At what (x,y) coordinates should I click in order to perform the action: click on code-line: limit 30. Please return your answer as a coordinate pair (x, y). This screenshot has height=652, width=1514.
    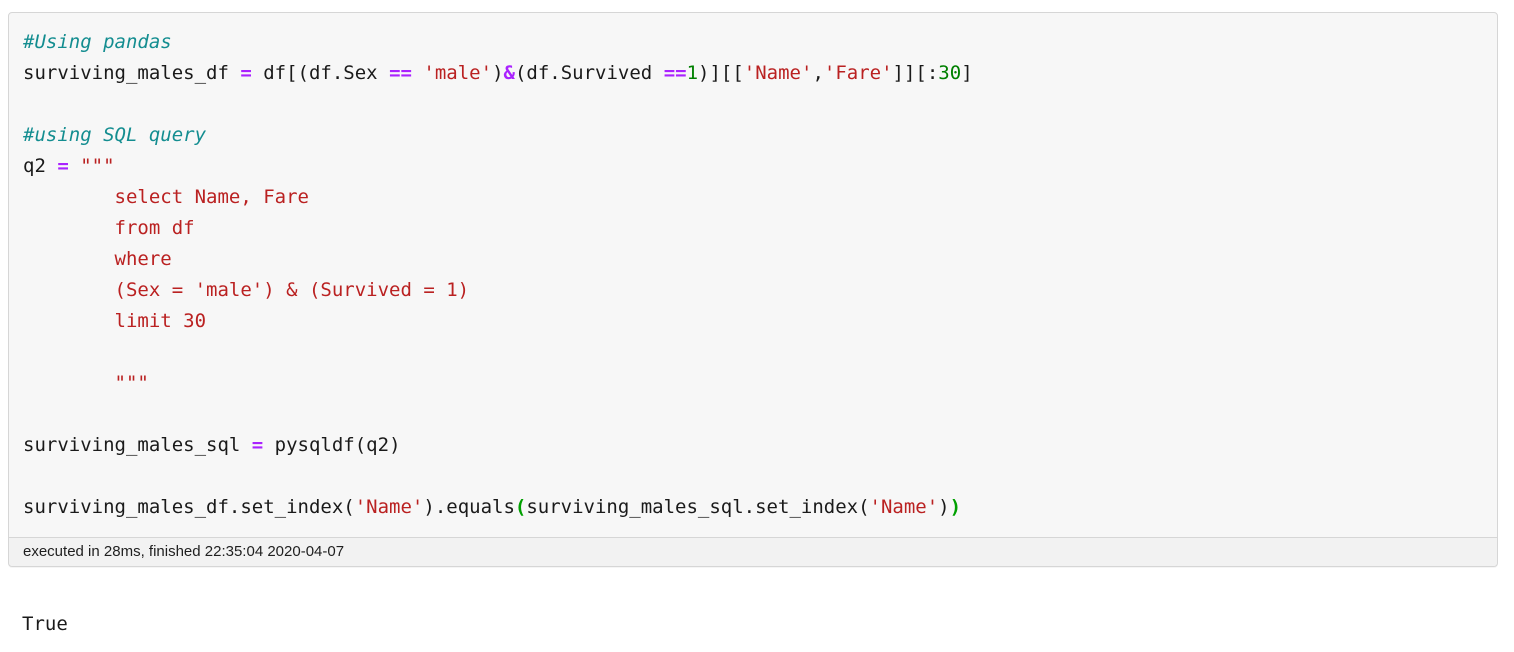
    Looking at the image, I should click on (115, 321).